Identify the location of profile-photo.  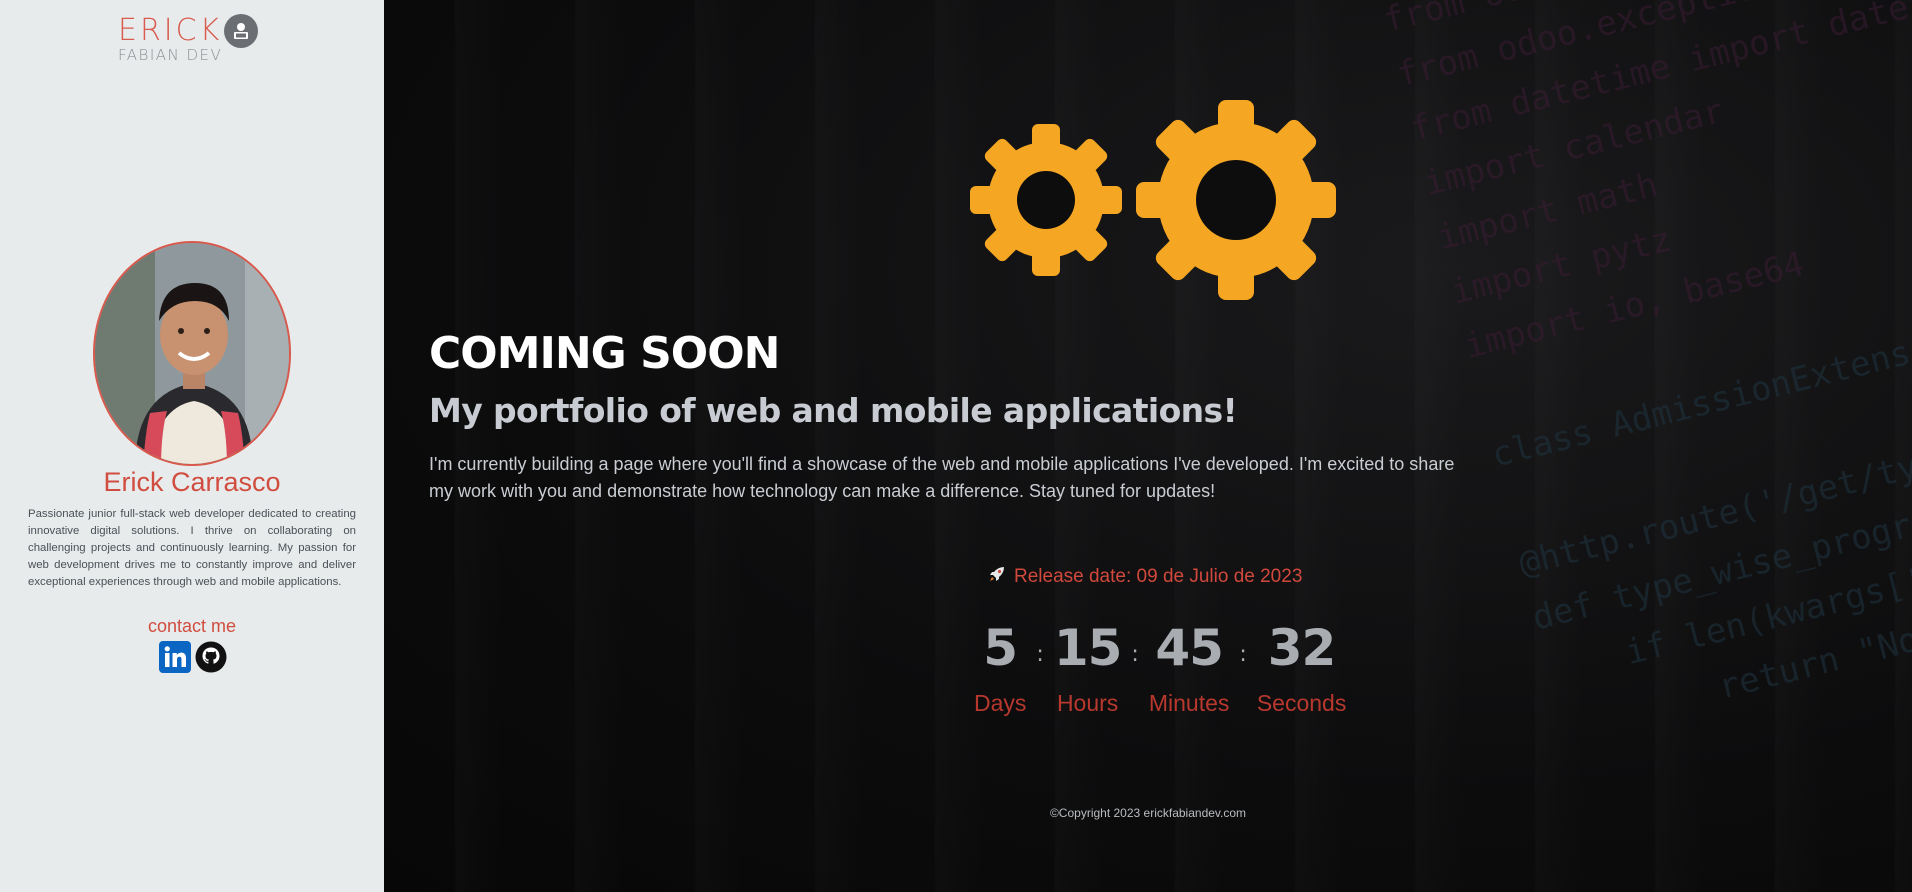
(192, 353).